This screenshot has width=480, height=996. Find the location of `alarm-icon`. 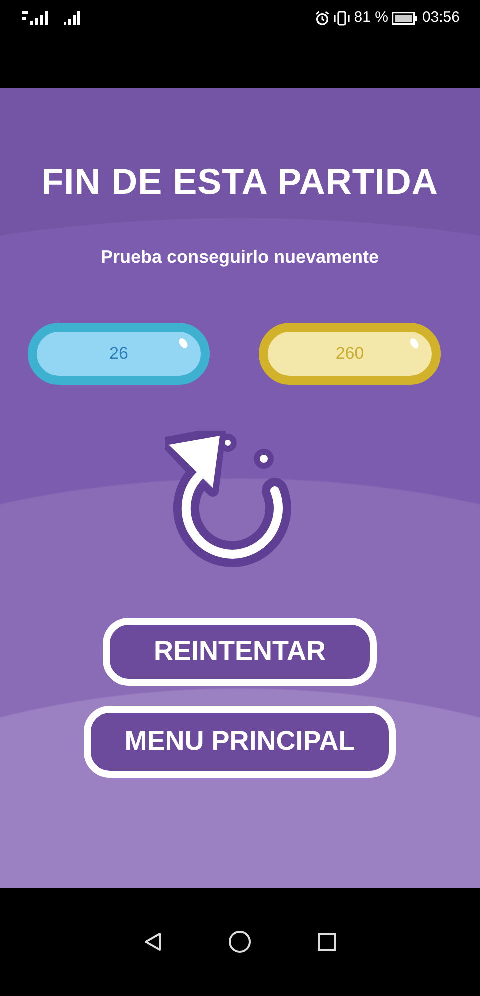

alarm-icon is located at coordinates (322, 18).